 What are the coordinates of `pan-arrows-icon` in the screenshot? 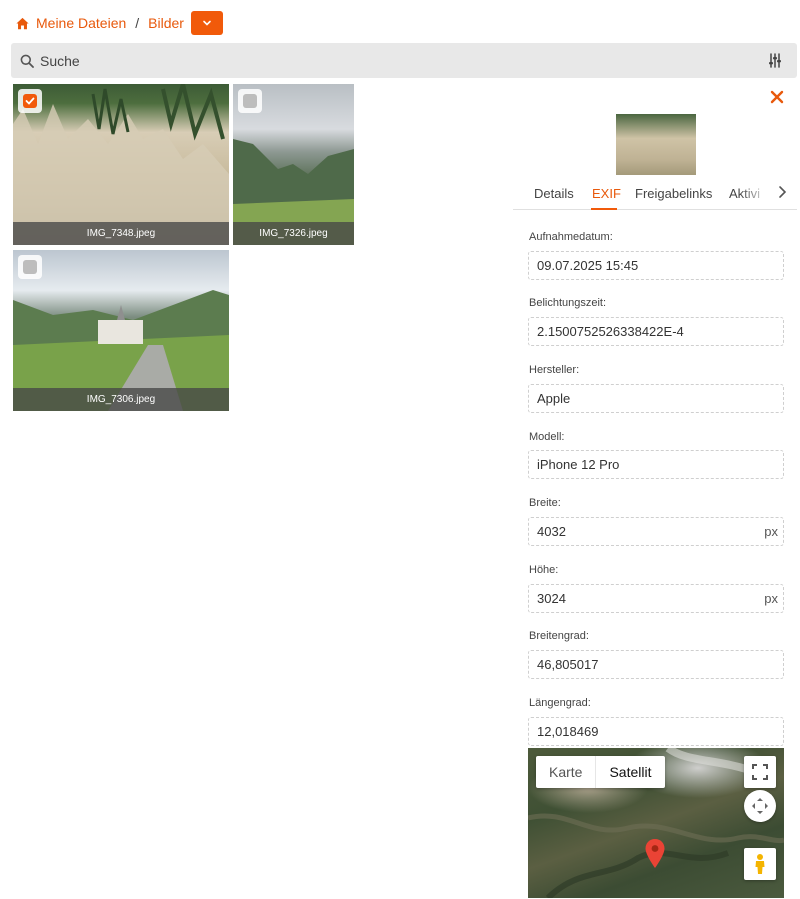 It's located at (760, 806).